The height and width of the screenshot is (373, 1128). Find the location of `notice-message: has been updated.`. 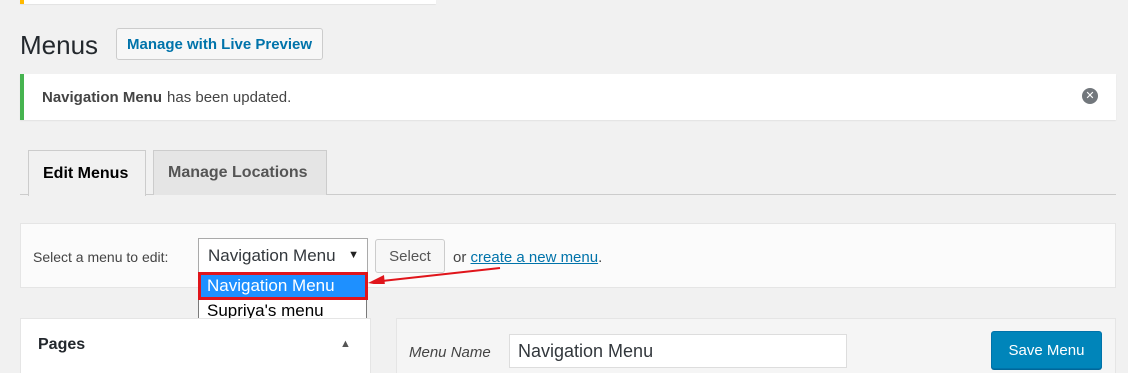

notice-message: has been updated. is located at coordinates (229, 97).